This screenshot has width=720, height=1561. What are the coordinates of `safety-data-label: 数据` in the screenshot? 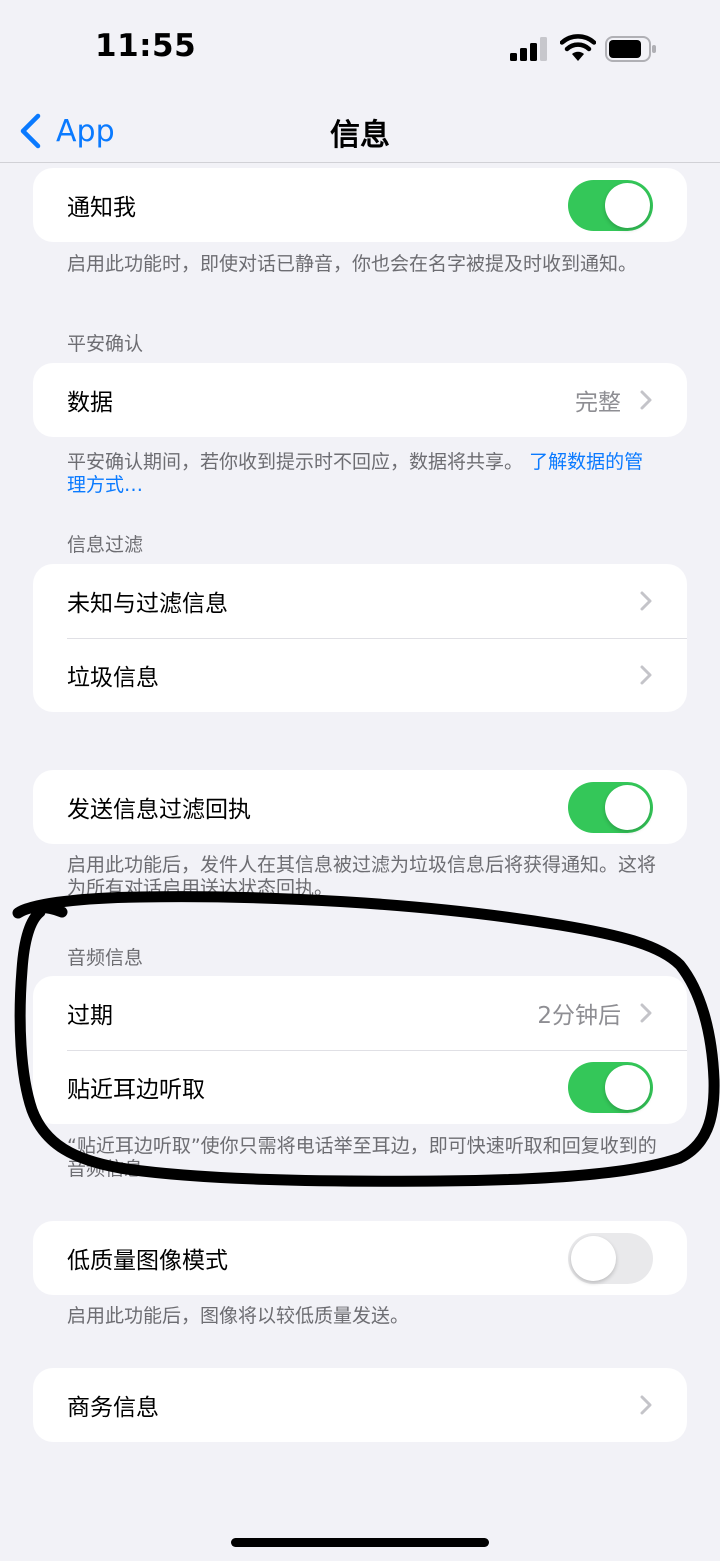 It's located at (90, 403).